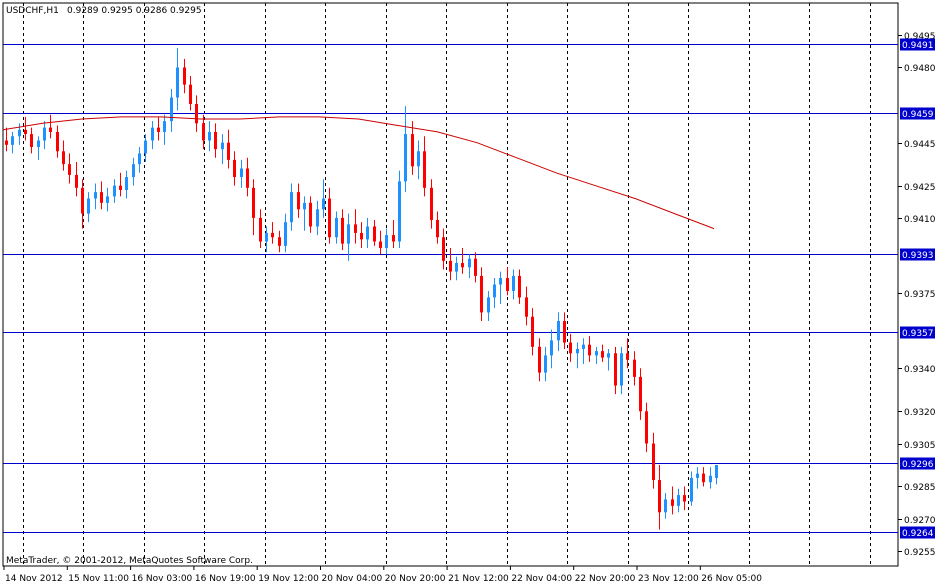 The width and height of the screenshot is (936, 586). What do you see at coordinates (225, 579) in the screenshot?
I see `time-tick-label: 16 Nov 19:00` at bounding box center [225, 579].